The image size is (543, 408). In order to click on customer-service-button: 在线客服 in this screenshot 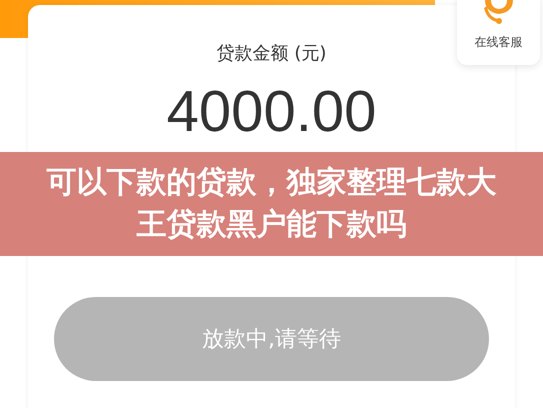, I will do `click(498, 32)`.